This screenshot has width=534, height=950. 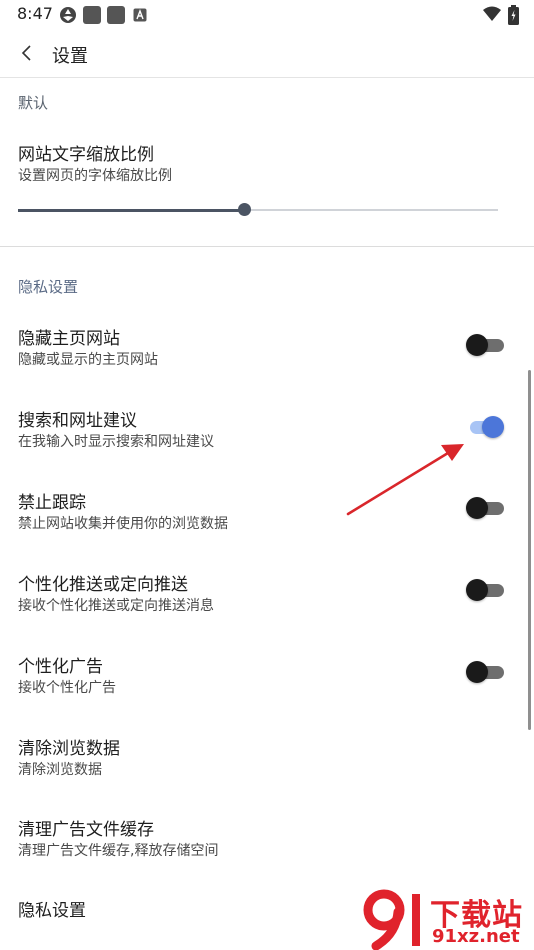 I want to click on pref-subtitle: 隐藏或显示的主页网站, so click(x=88, y=360).